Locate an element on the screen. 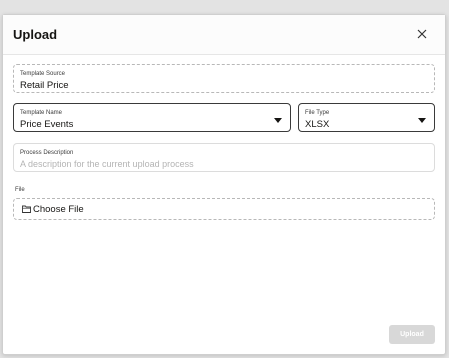 The height and width of the screenshot is (358, 449). choose-file-label: Choose File is located at coordinates (58, 209).